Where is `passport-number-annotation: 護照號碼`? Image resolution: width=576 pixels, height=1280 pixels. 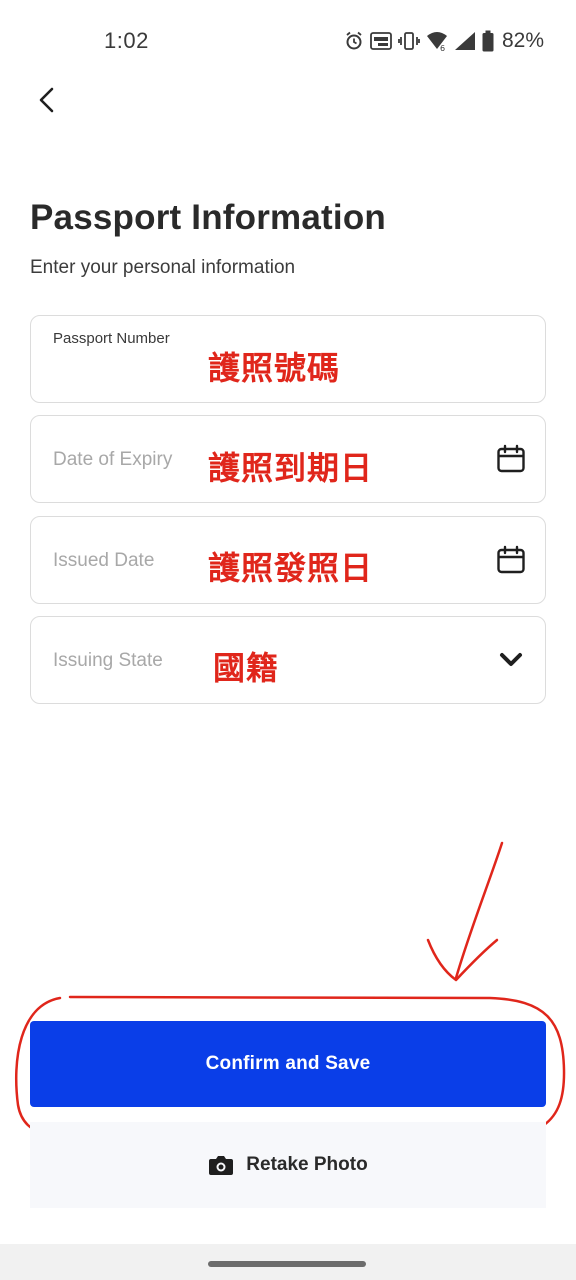 passport-number-annotation: 護照號碼 is located at coordinates (274, 368).